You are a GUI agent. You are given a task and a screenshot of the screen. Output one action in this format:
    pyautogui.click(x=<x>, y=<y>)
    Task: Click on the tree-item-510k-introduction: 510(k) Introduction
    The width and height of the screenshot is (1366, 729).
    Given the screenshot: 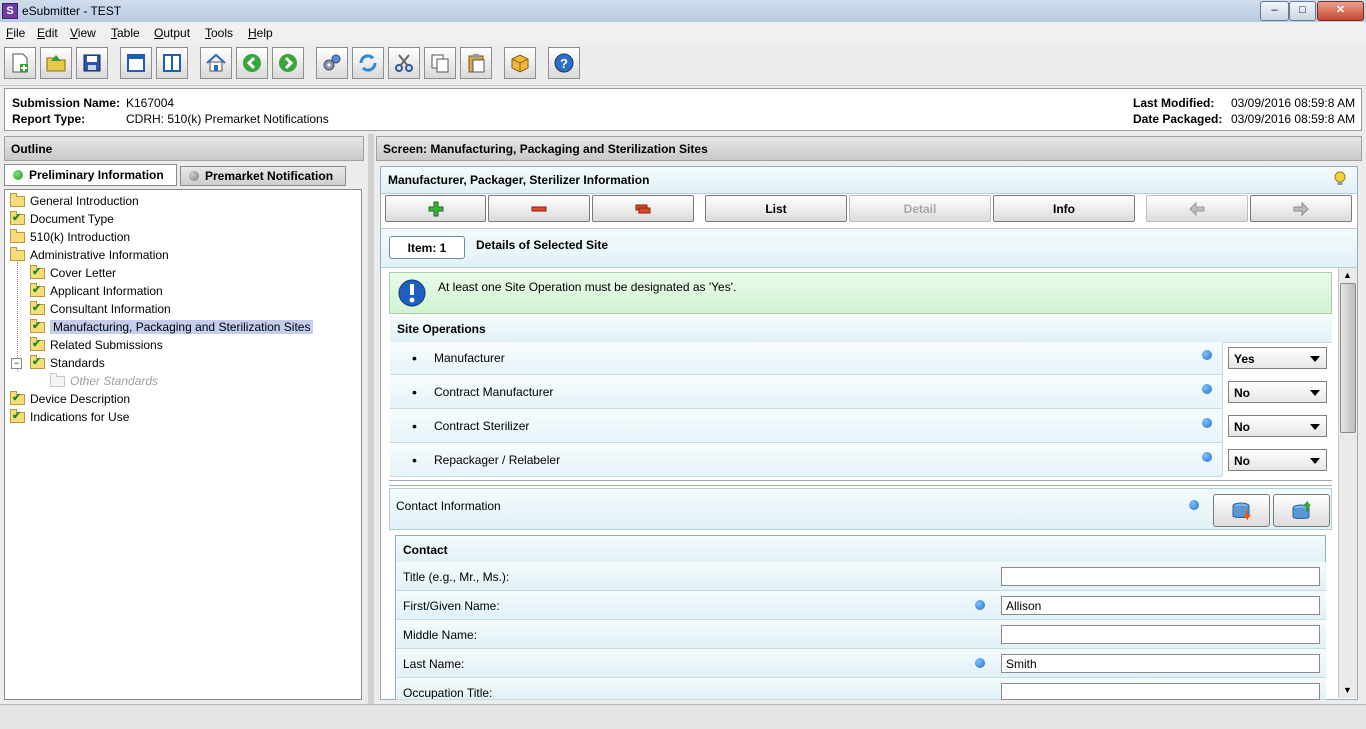 What is the action you would take?
    pyautogui.click(x=70, y=237)
    